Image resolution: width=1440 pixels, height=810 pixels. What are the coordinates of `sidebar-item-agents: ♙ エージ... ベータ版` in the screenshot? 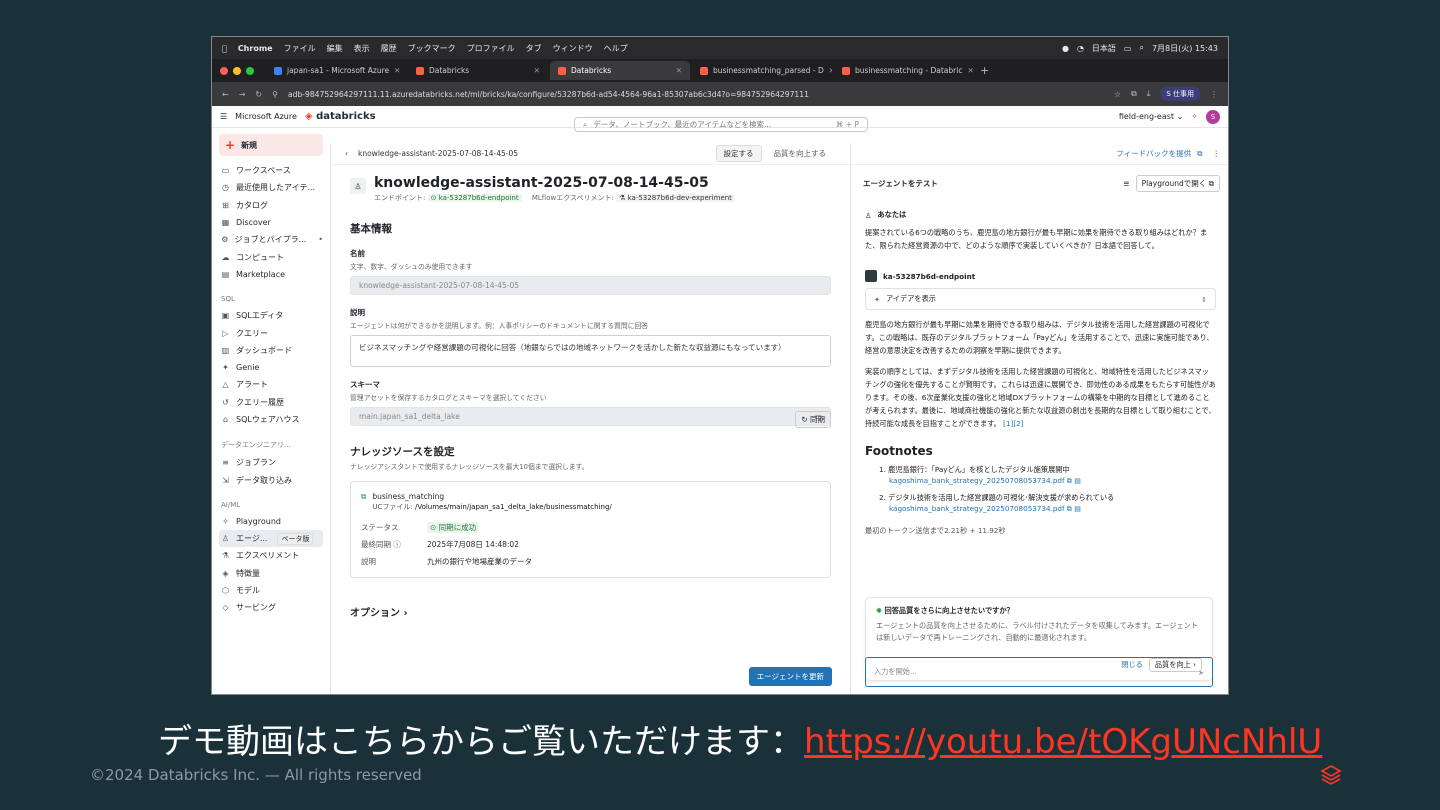 It's located at (271, 539).